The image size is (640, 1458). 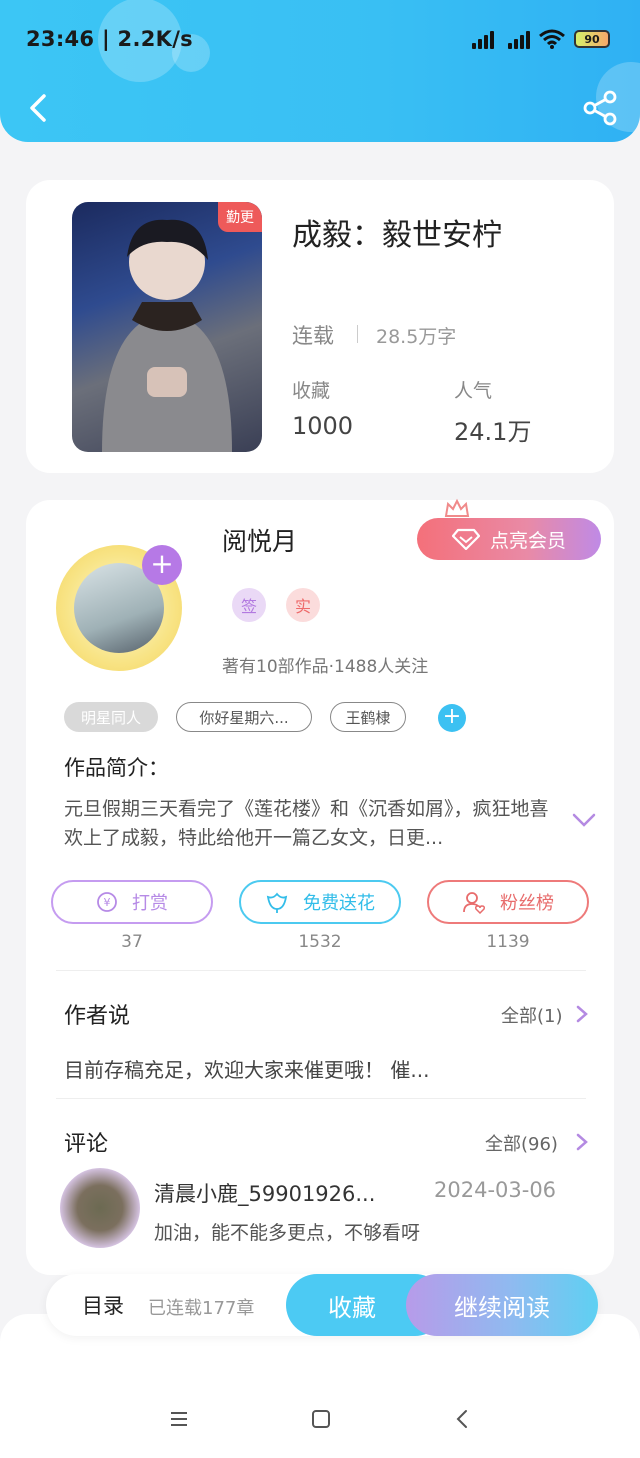 I want to click on stat-value-popularity: 24.1万, so click(x=493, y=432).